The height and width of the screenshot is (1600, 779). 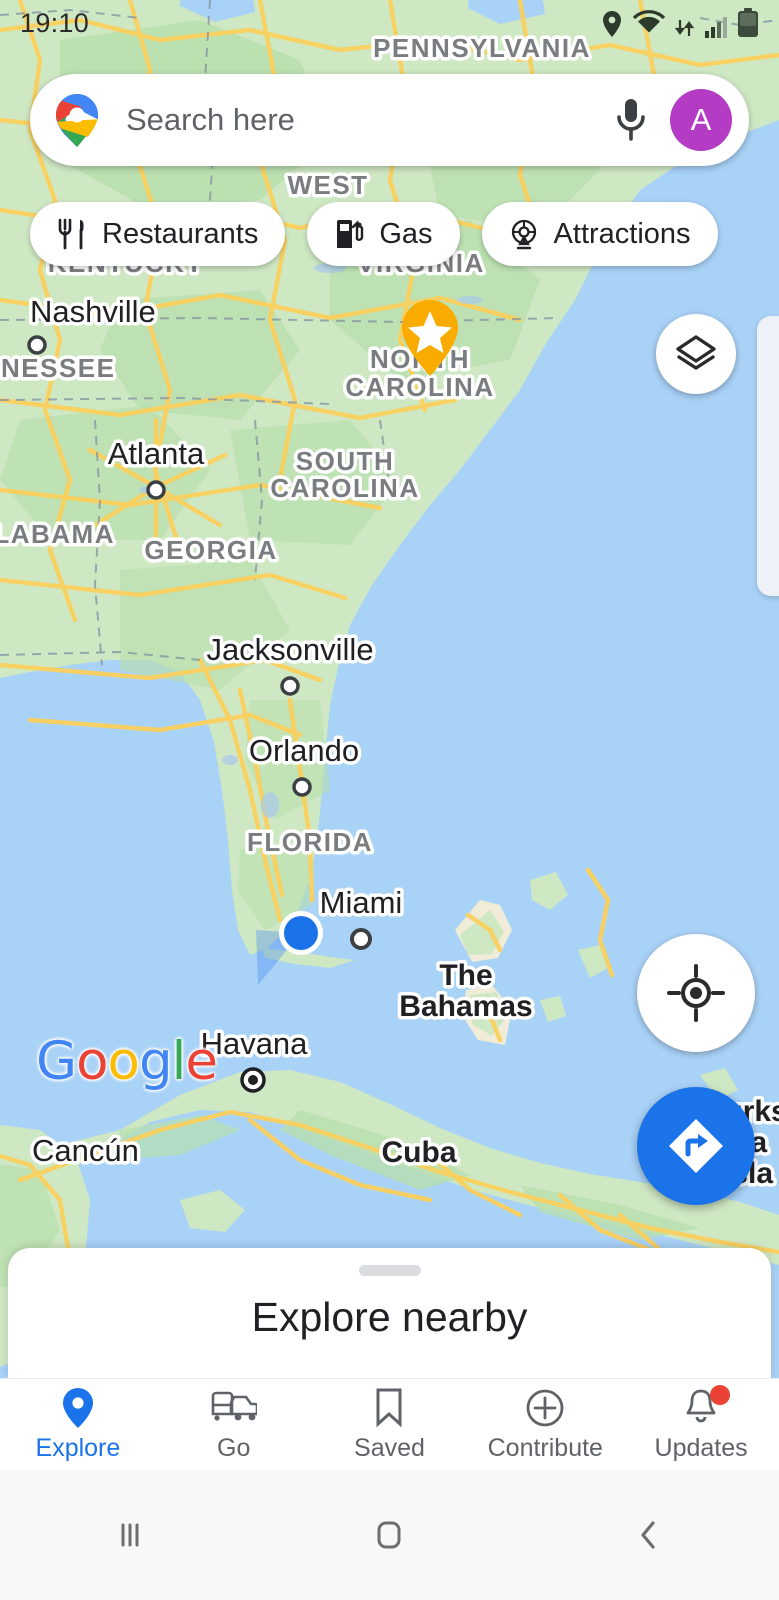 What do you see at coordinates (85, 1150) in the screenshot?
I see `map-label: Cancún` at bounding box center [85, 1150].